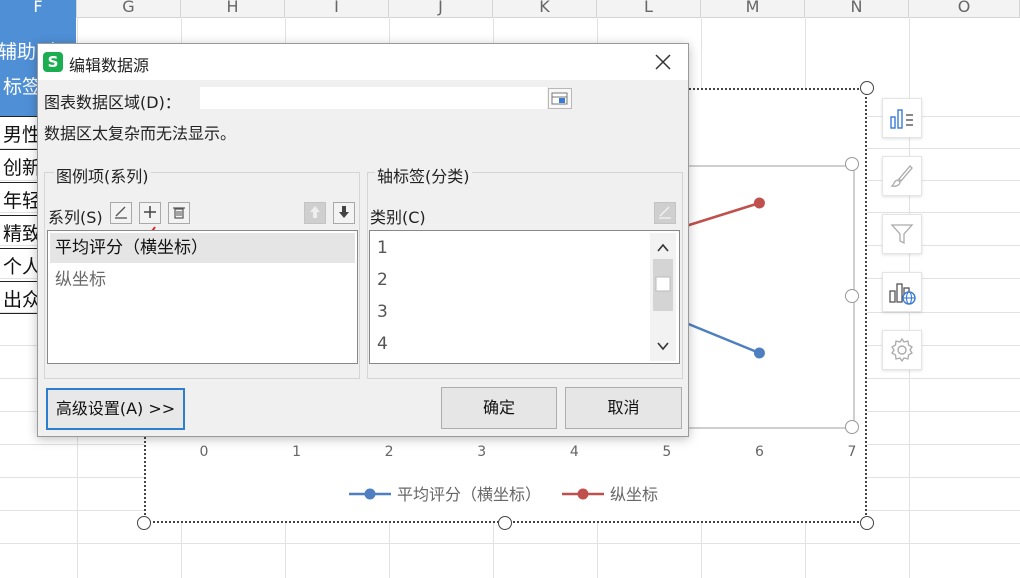 The width and height of the screenshot is (1020, 578). I want to click on x-tick-label-0: 0, so click(204, 452).